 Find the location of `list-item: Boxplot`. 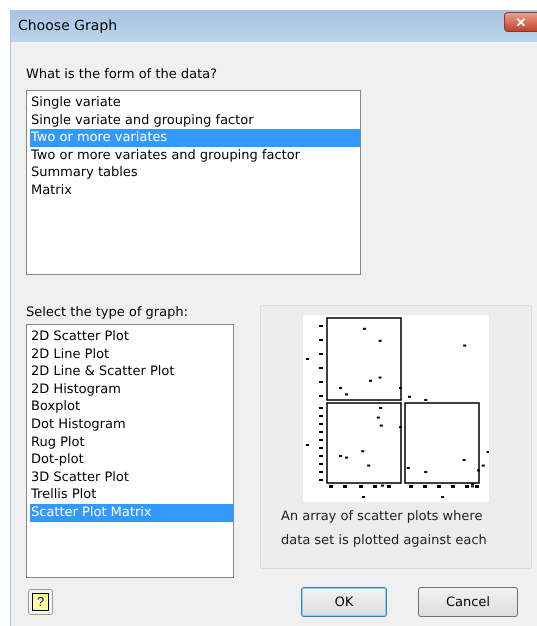

list-item: Boxplot is located at coordinates (131, 407).